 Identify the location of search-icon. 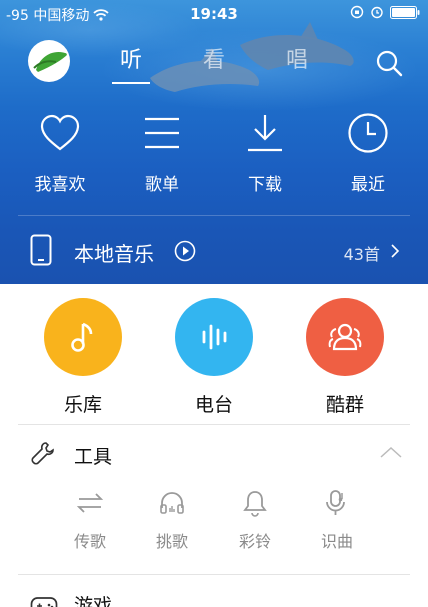
(389, 63).